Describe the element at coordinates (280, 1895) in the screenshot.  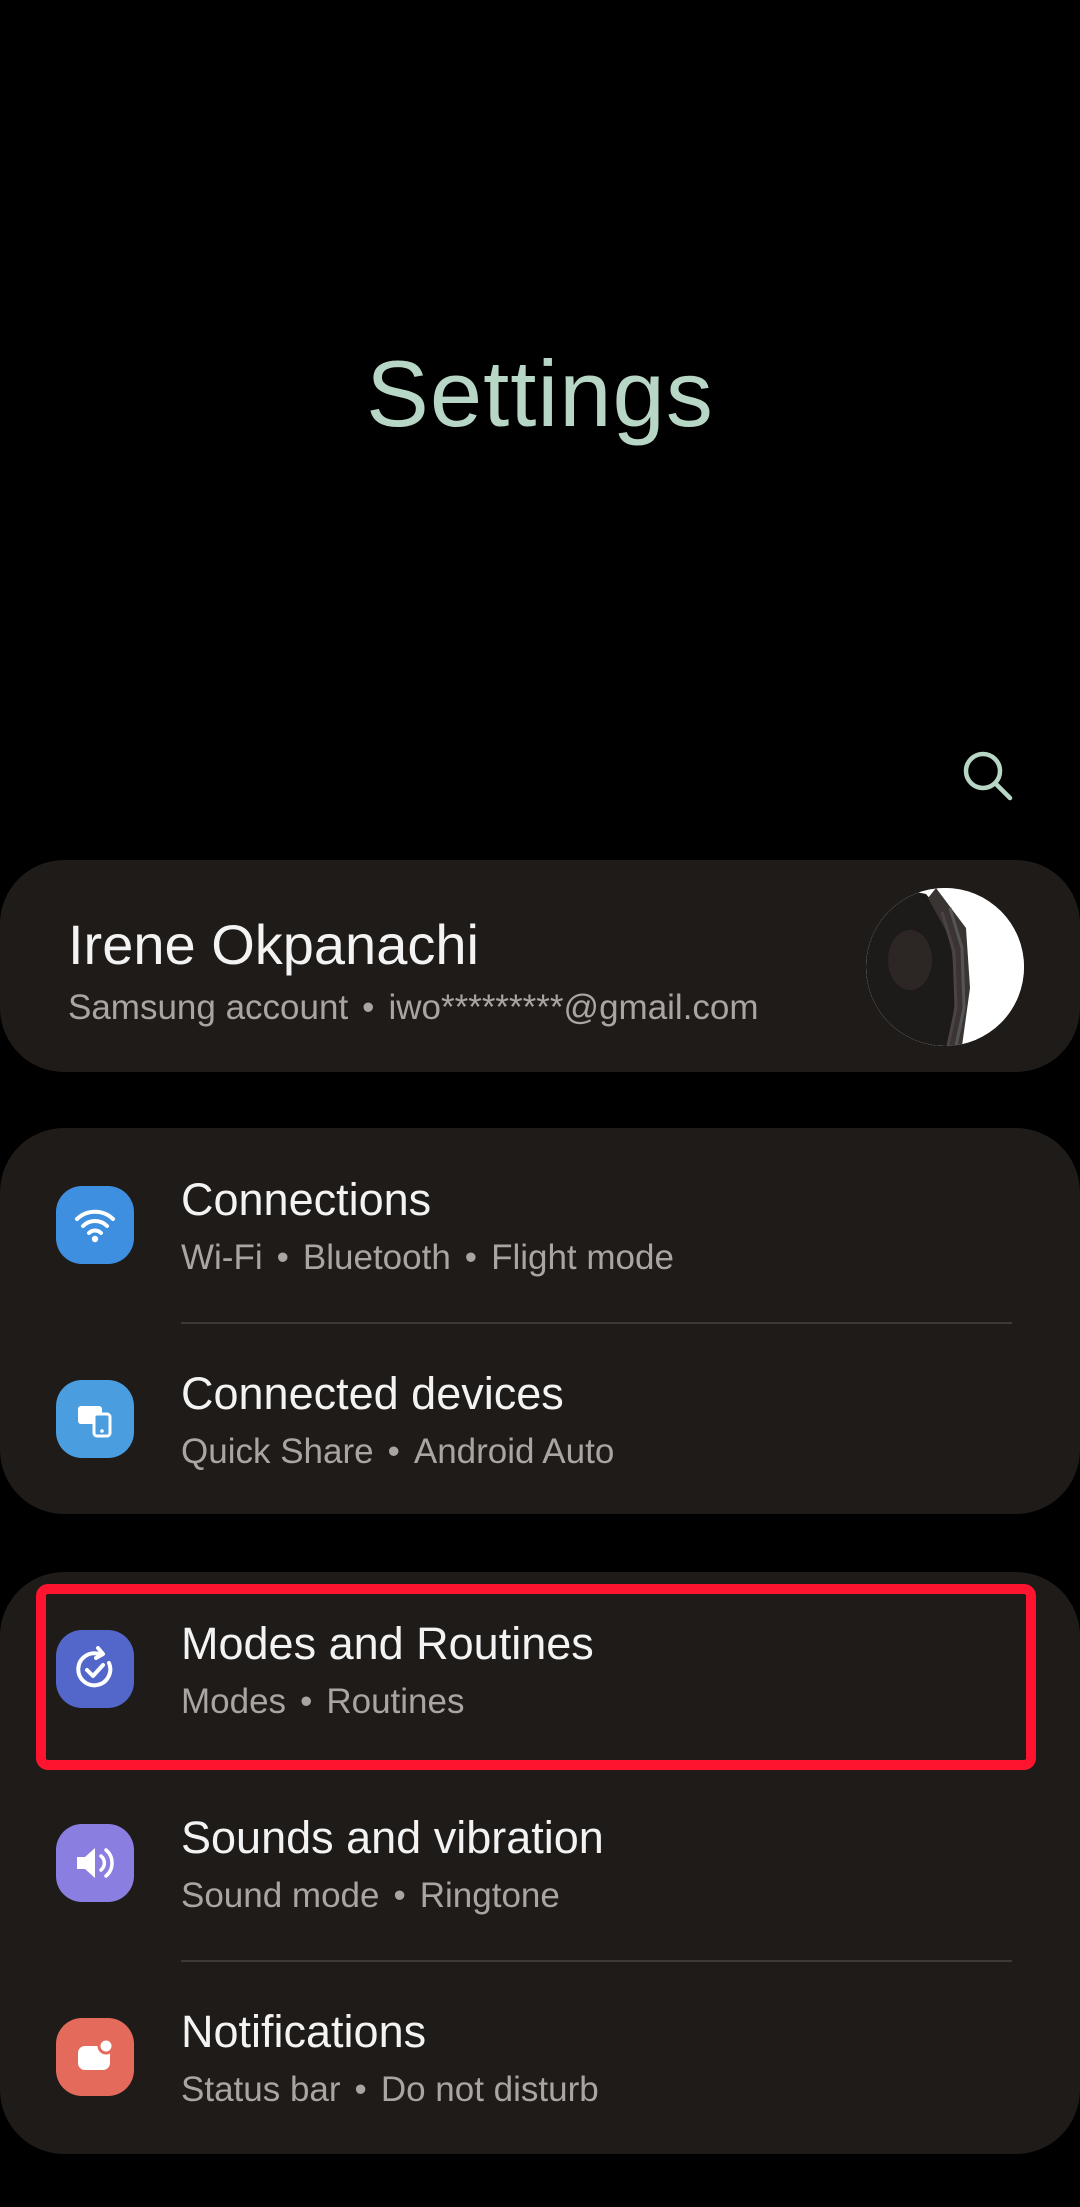
I see `subtitle-part: Sound mode` at that location.